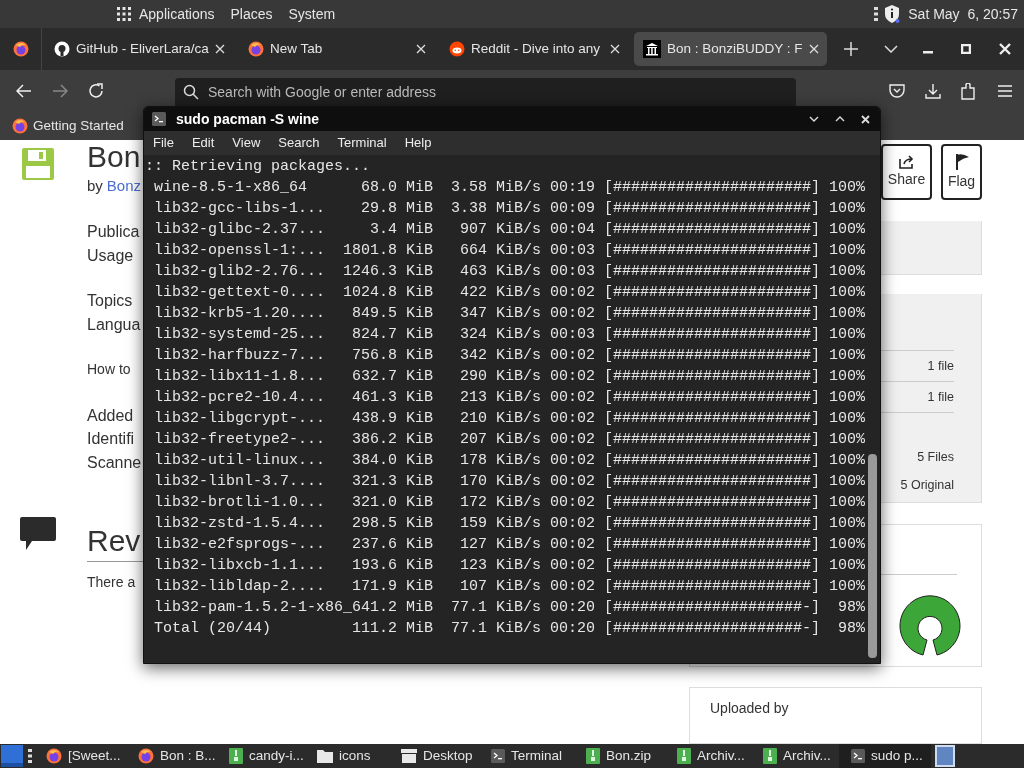  What do you see at coordinates (927, 486) in the screenshot?
I see `file-count: 5 Original` at bounding box center [927, 486].